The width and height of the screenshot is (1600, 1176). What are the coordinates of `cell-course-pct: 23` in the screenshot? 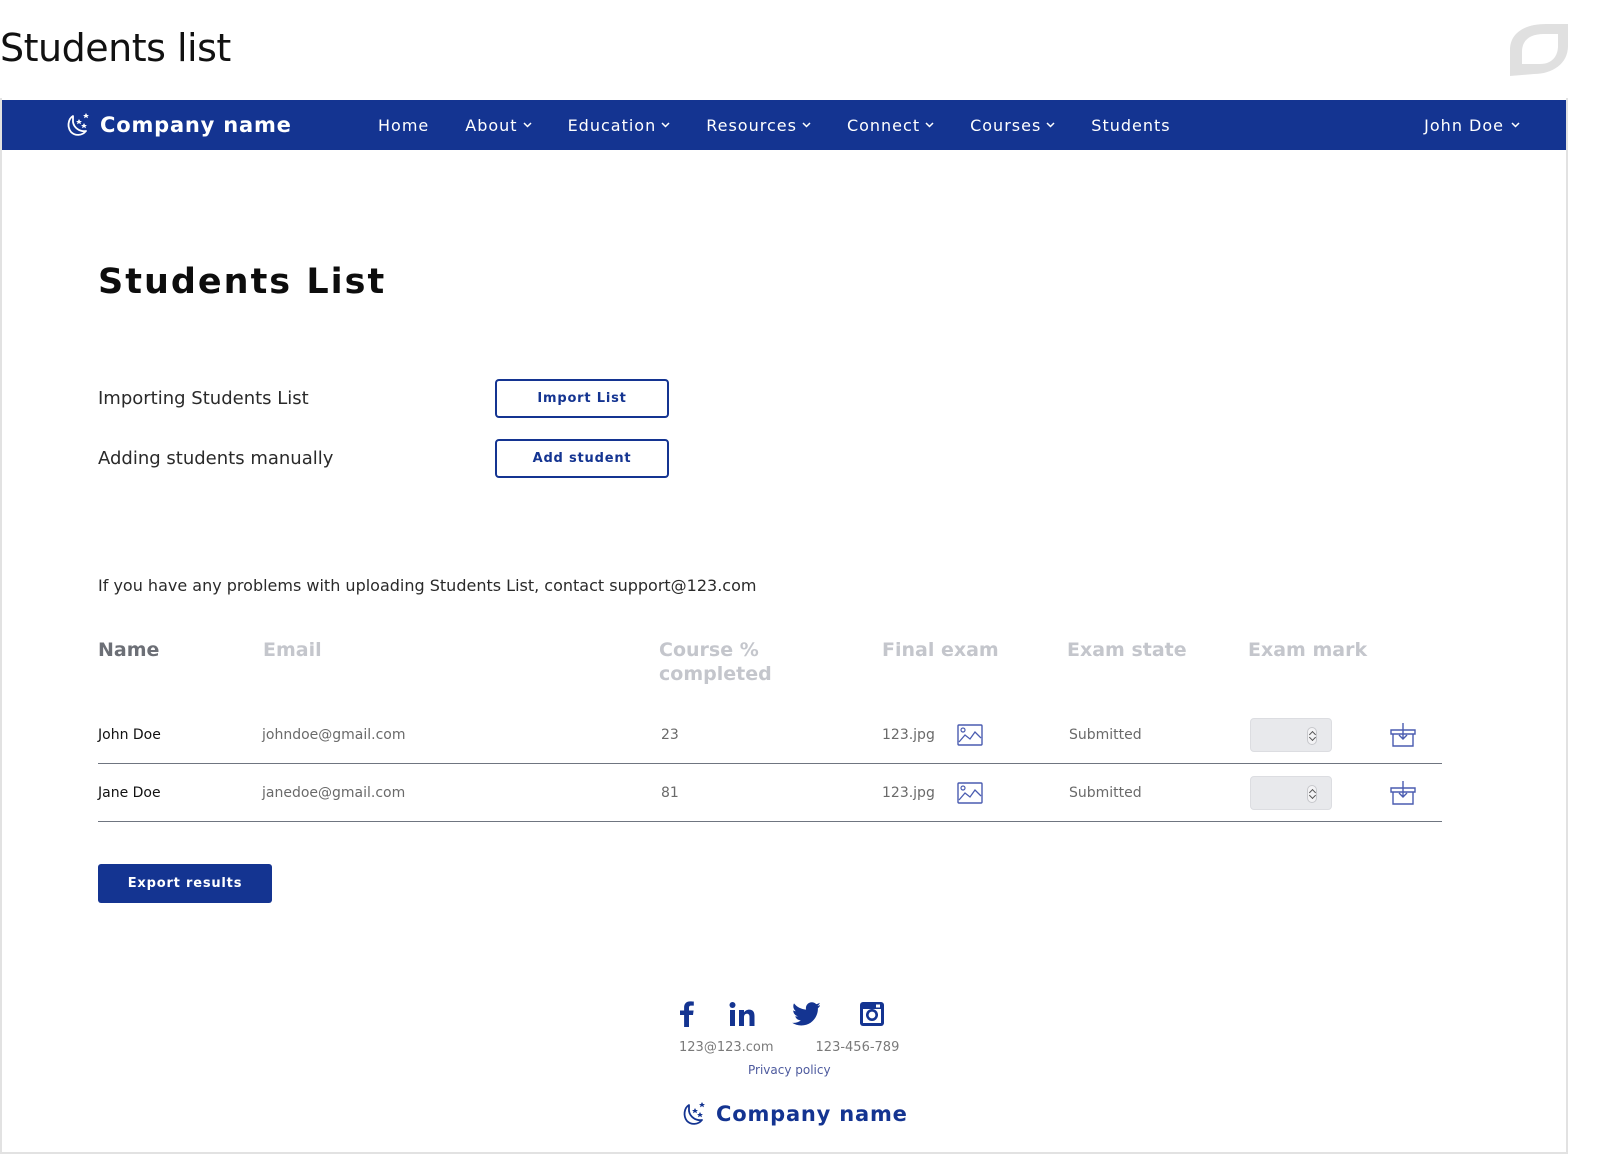 It's located at (670, 734).